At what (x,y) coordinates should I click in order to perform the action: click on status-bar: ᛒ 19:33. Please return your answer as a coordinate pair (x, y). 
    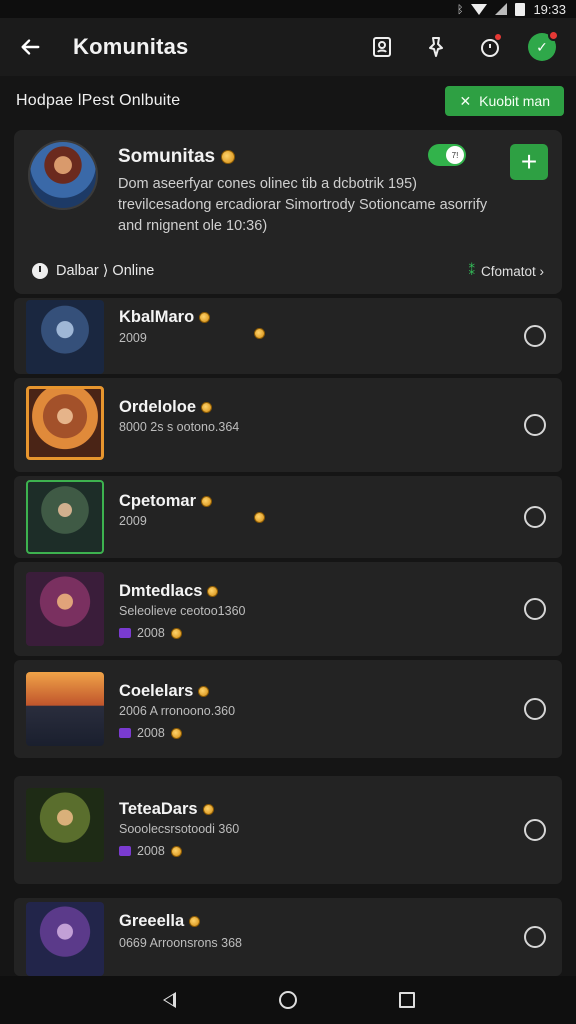
    Looking at the image, I should click on (288, 9).